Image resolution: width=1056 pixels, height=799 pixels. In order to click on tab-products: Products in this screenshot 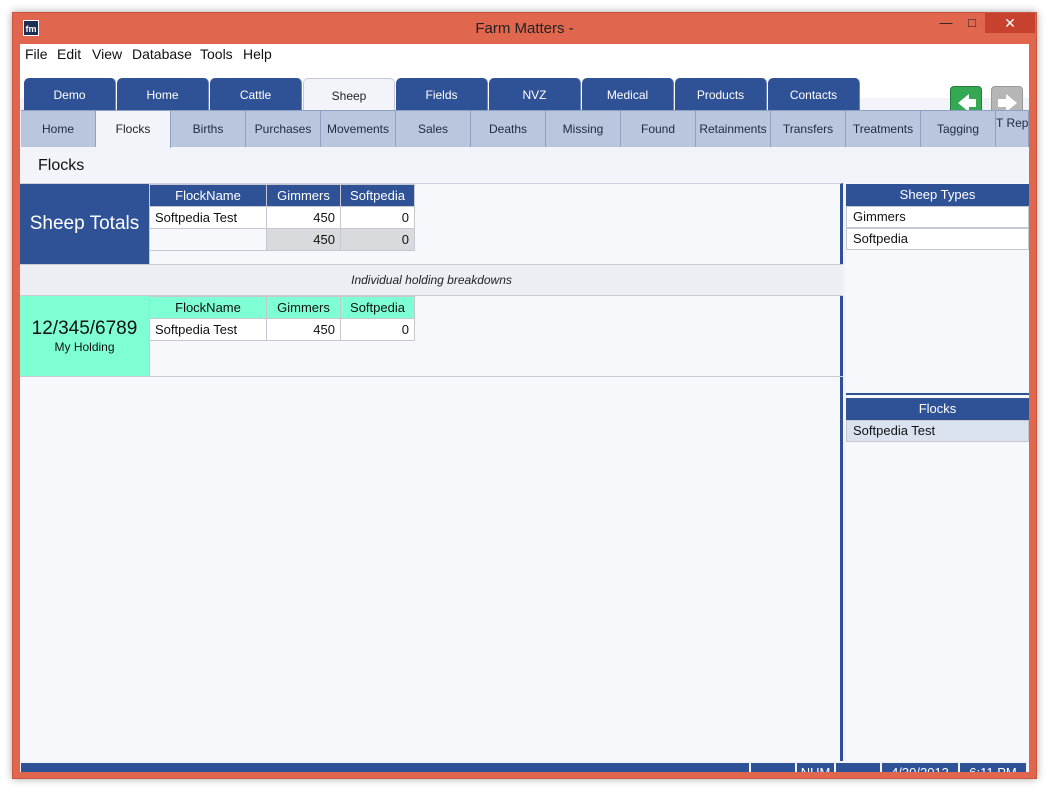, I will do `click(721, 95)`.